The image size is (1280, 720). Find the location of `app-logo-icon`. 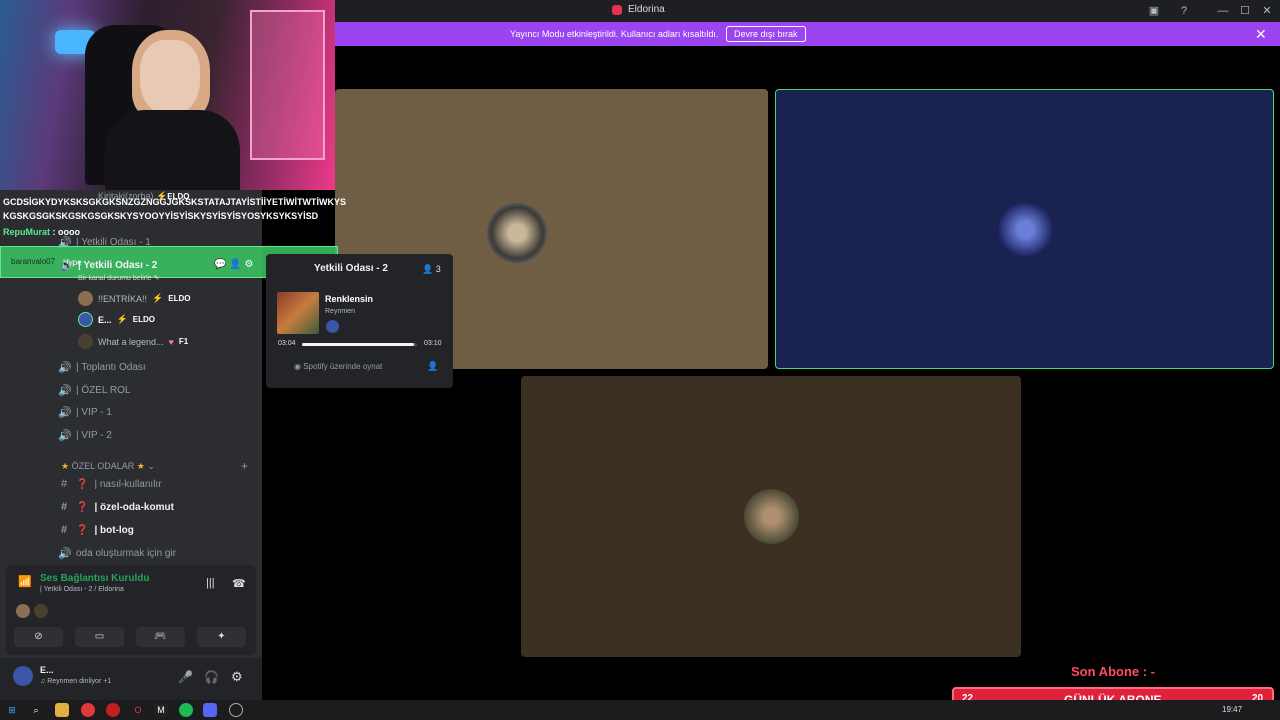

app-logo-icon is located at coordinates (617, 9).